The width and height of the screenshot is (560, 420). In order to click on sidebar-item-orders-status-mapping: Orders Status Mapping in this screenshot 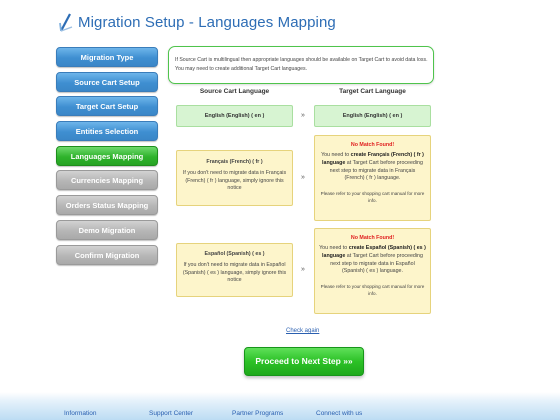, I will do `click(107, 205)`.